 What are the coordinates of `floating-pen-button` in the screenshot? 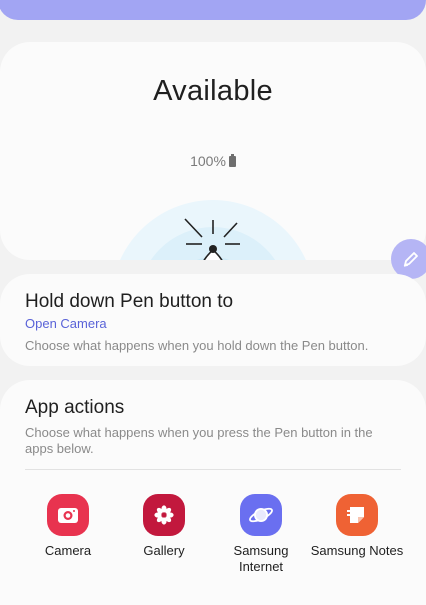 It's located at (408, 259).